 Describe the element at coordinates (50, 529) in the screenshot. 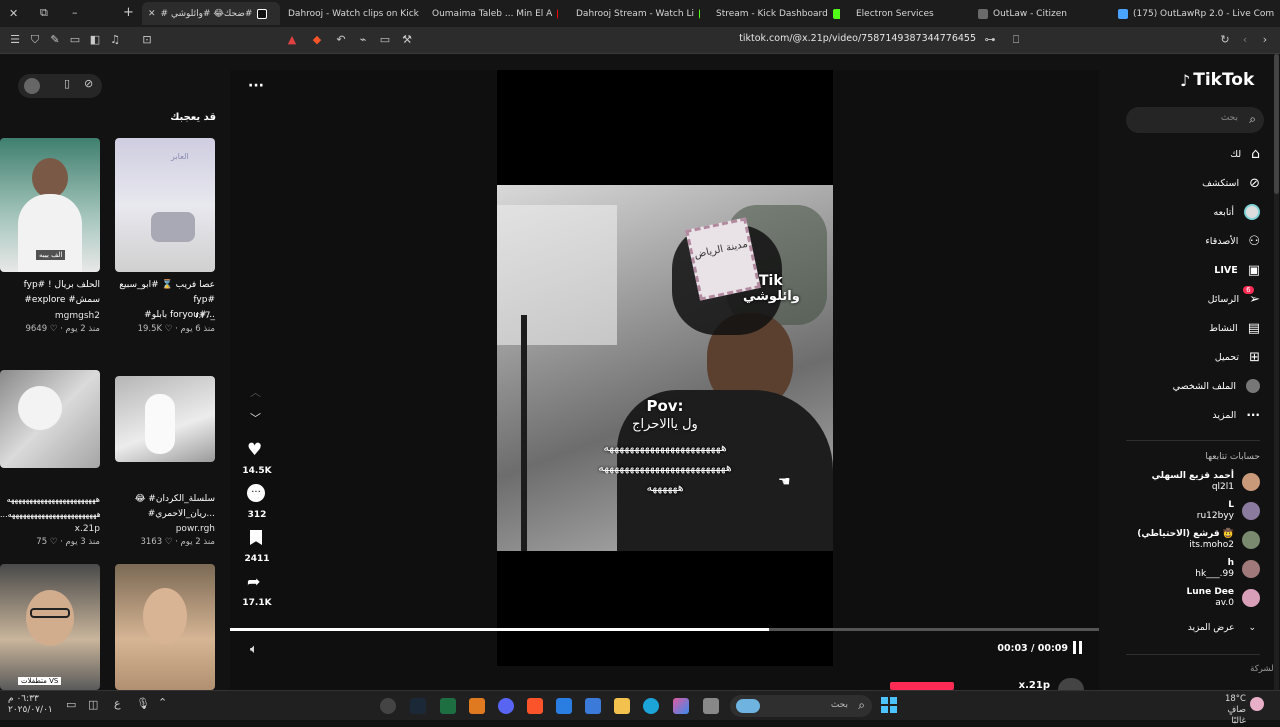

I see `rec-video-user: x.21p` at that location.